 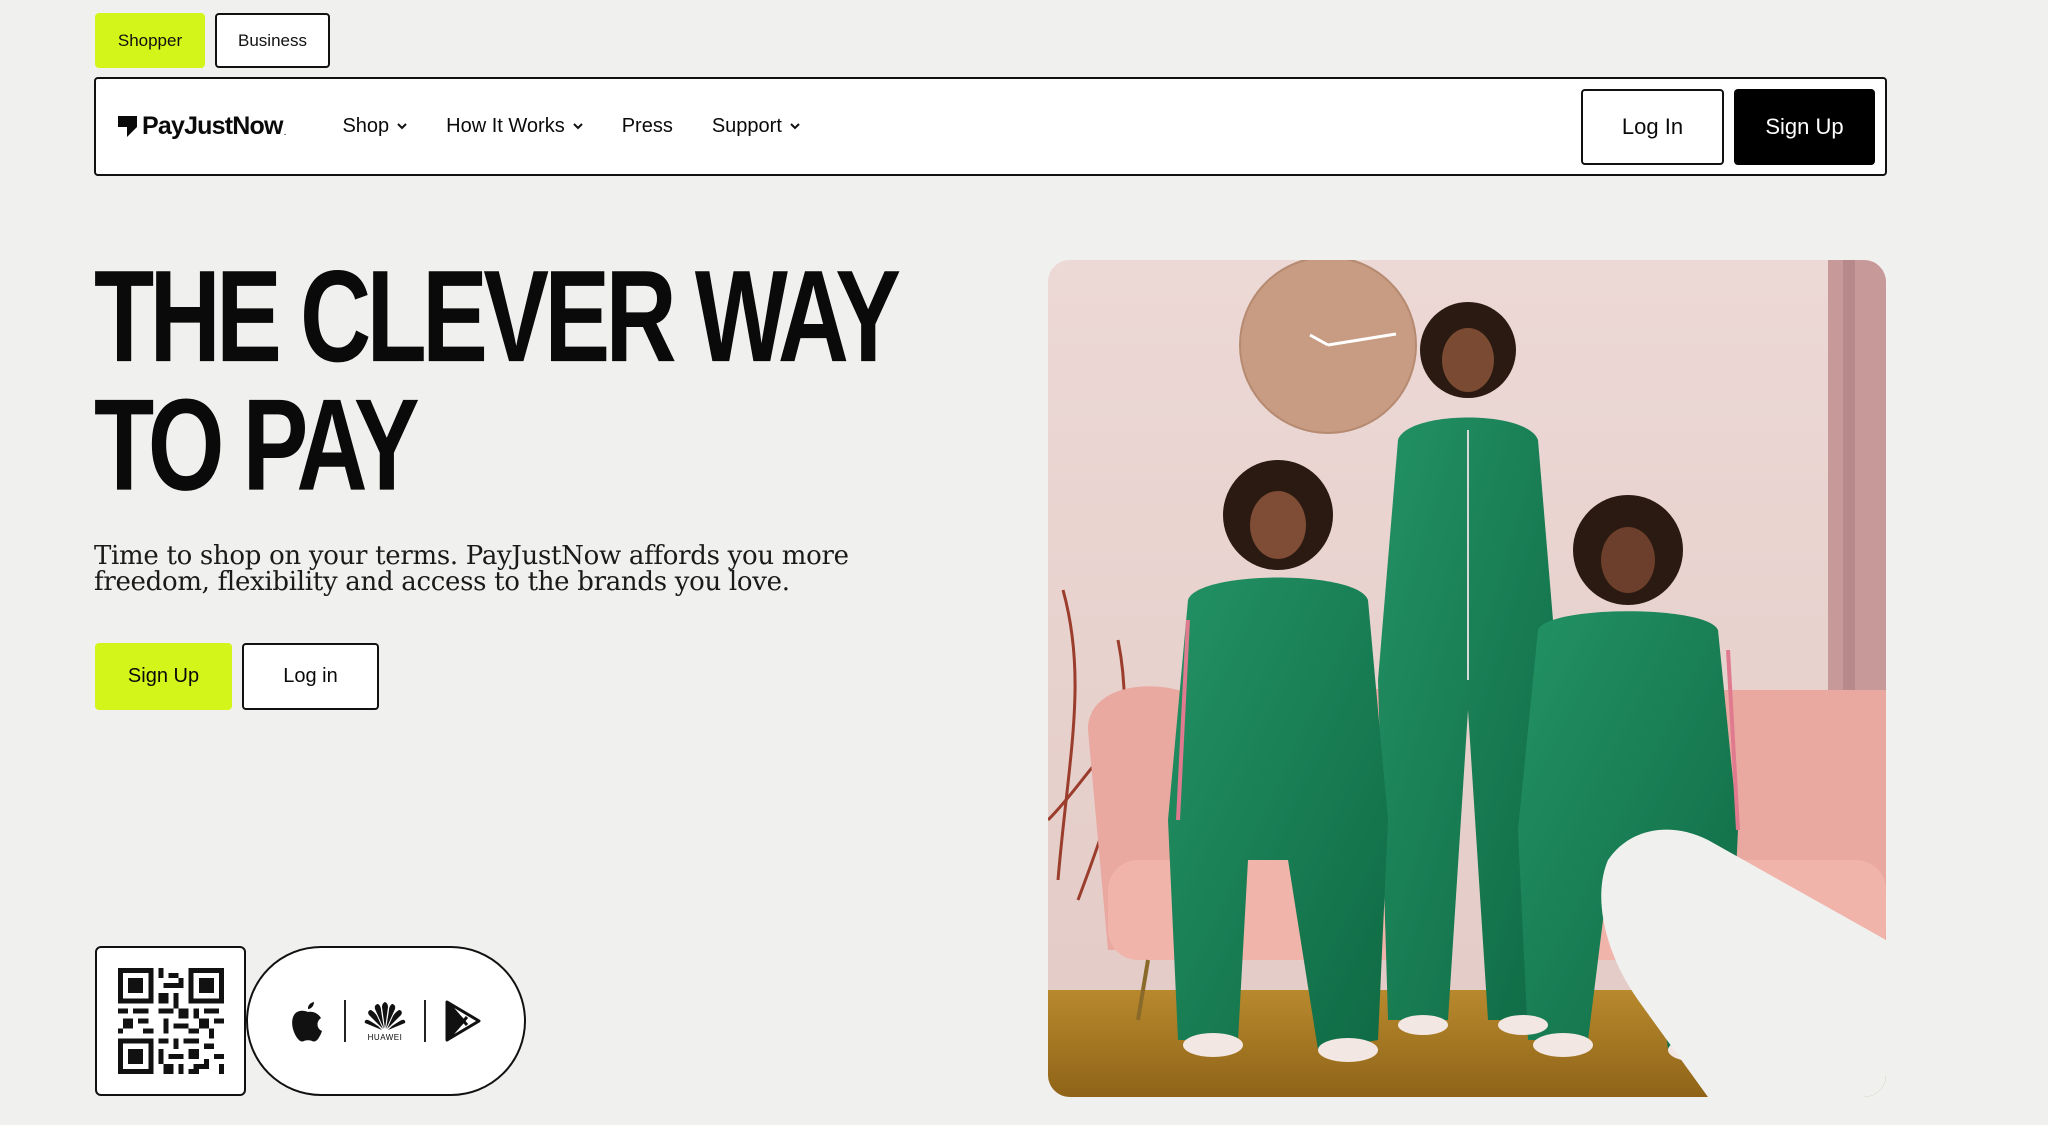 What do you see at coordinates (1652, 126) in the screenshot?
I see `login-button: Log In` at bounding box center [1652, 126].